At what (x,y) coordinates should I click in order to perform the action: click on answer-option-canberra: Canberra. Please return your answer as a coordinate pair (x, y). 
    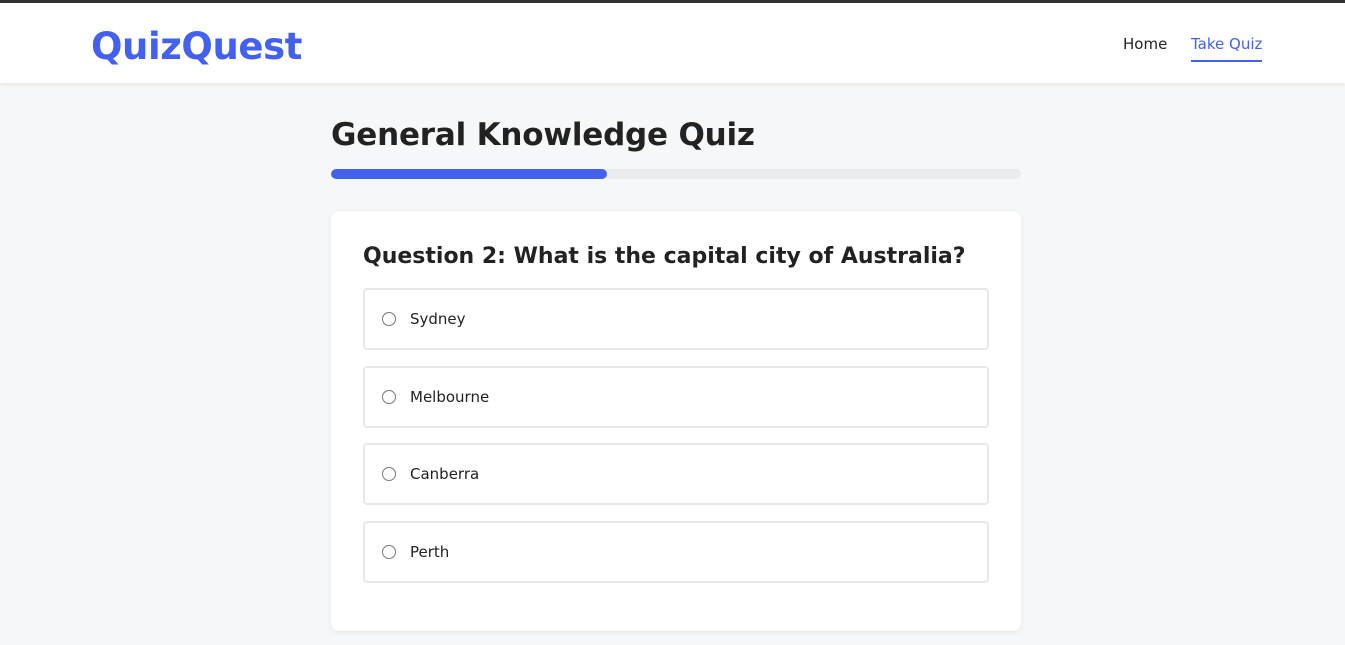
    Looking at the image, I should click on (676, 474).